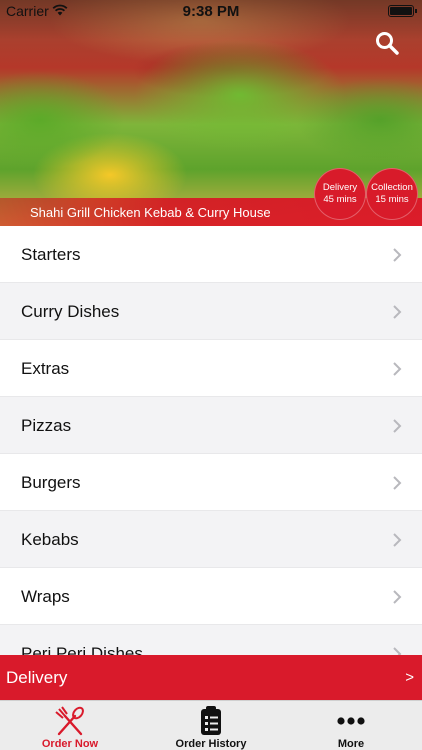 This screenshot has height=750, width=422. I want to click on restaurant-name: Shahi Grill Chicken Kebab & Curry House, so click(150, 212).